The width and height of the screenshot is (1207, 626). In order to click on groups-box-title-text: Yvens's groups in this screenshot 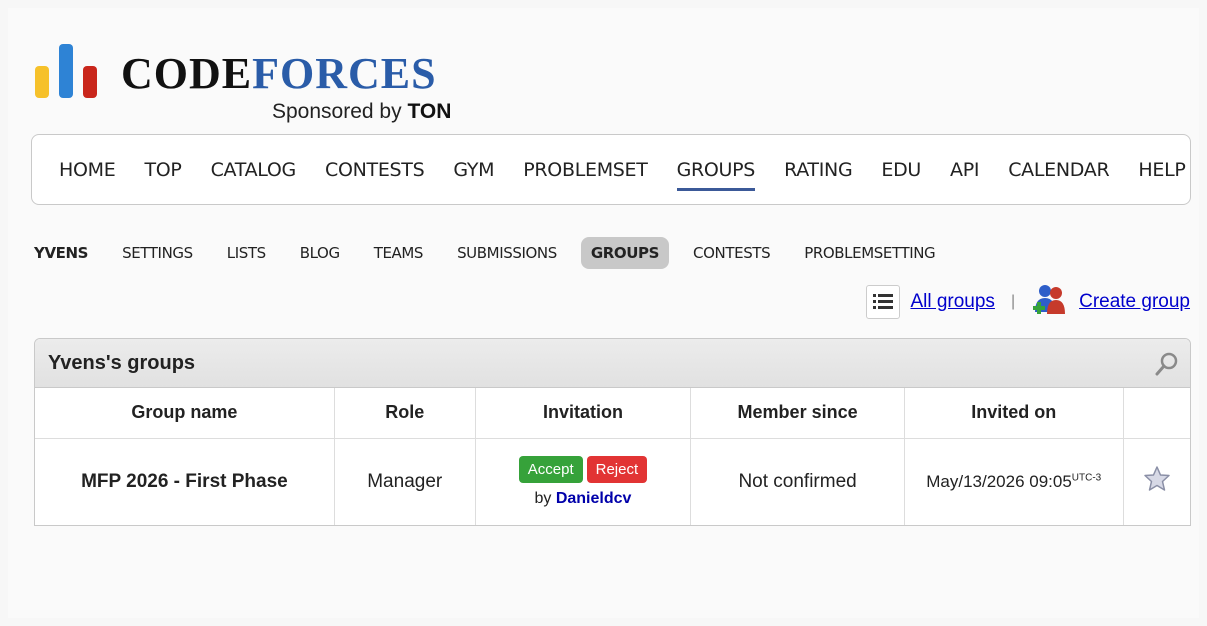, I will do `click(122, 362)`.